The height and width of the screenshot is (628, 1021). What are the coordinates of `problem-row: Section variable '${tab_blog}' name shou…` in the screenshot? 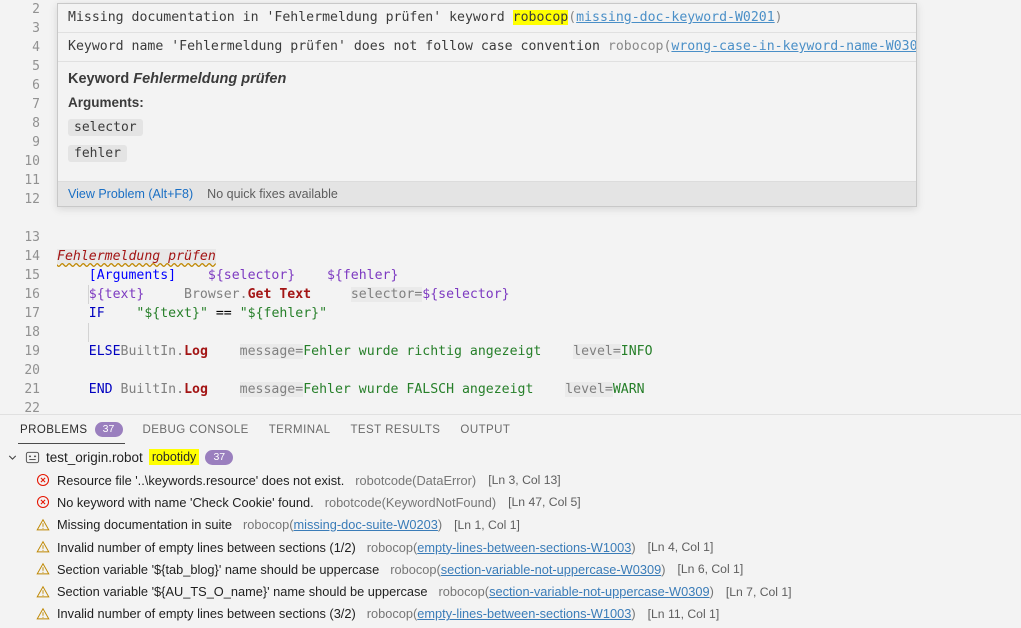 It's located at (510, 569).